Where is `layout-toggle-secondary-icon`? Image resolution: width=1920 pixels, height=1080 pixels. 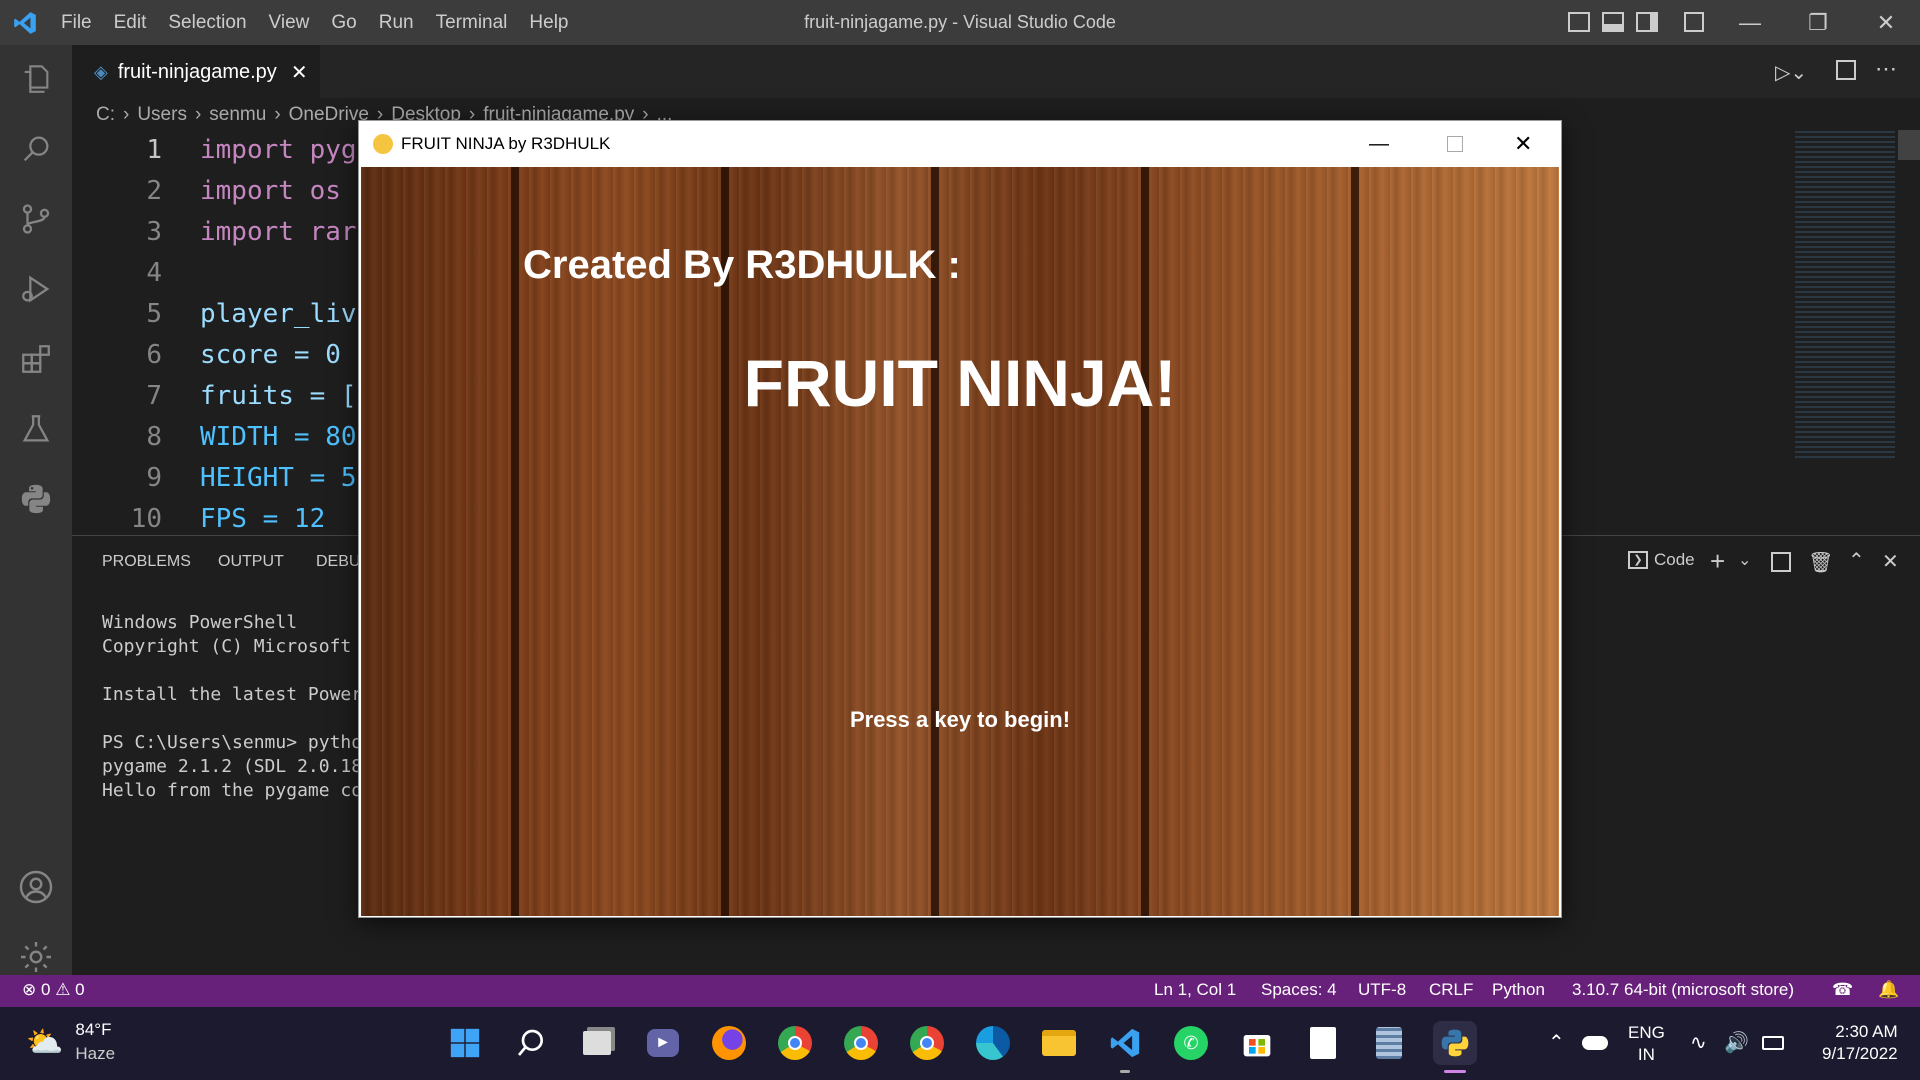
layout-toggle-secondary-icon is located at coordinates (1647, 22).